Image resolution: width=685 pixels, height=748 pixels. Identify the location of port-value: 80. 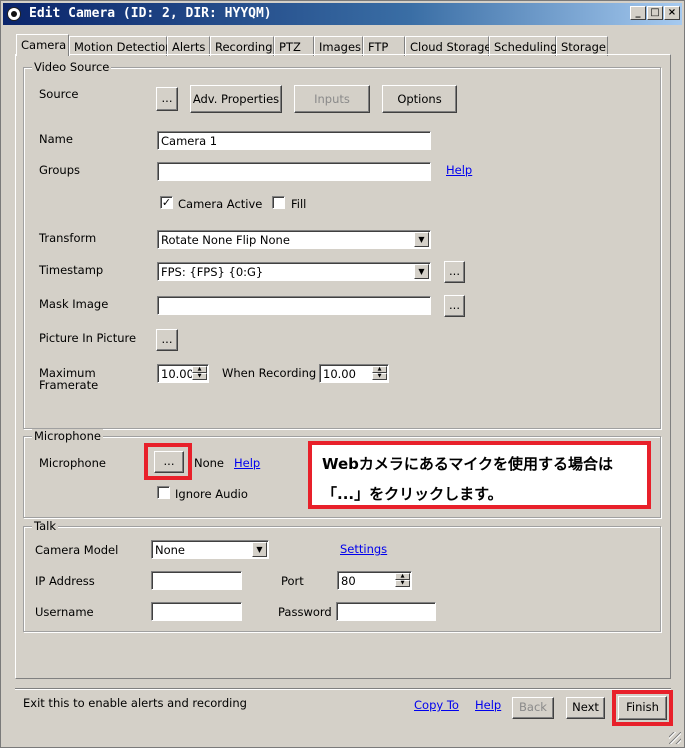
(348, 581).